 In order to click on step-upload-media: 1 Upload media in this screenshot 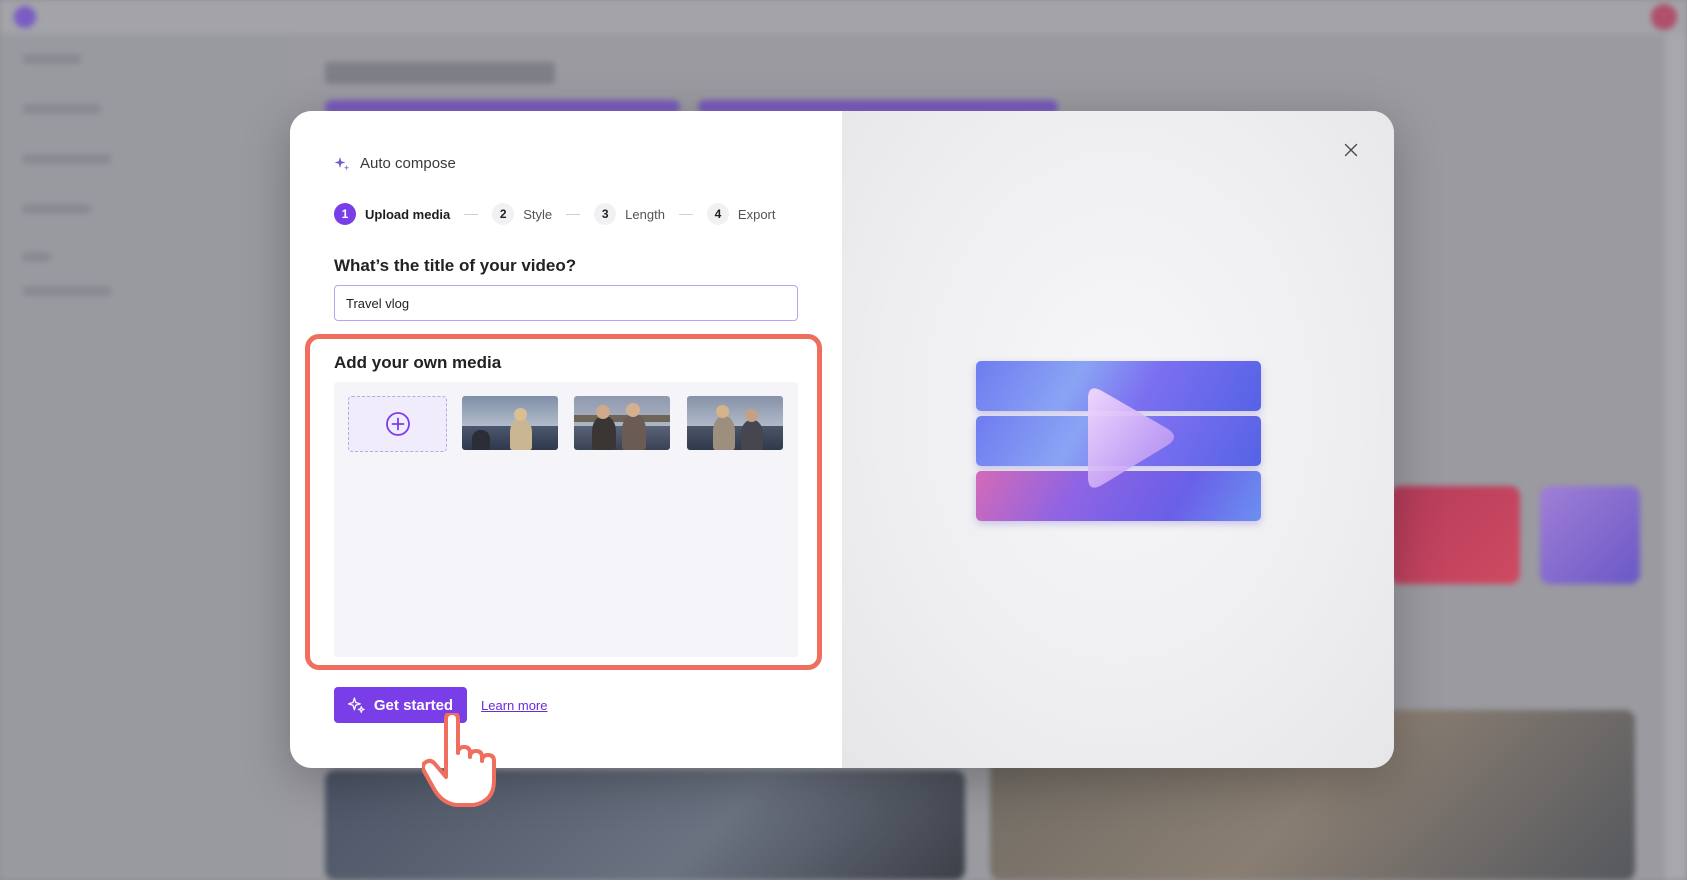, I will do `click(392, 214)`.